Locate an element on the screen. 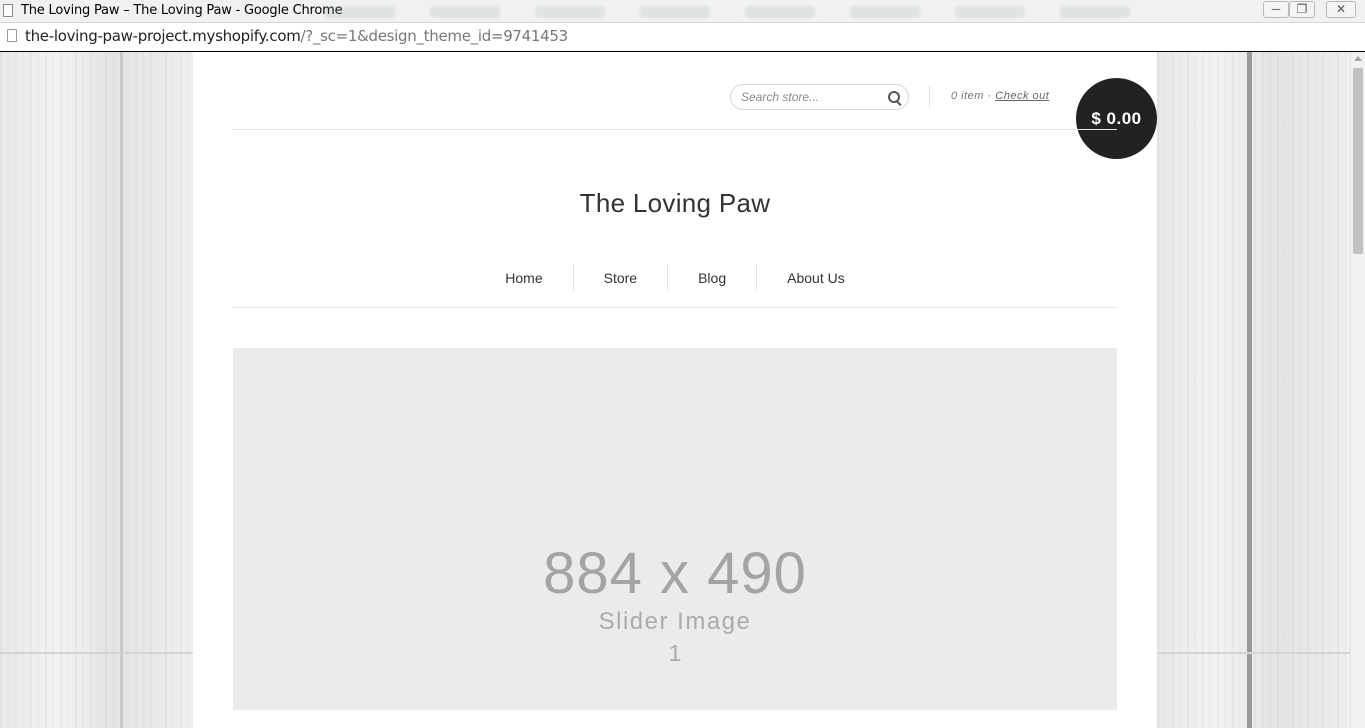 The height and width of the screenshot is (728, 1365). nav-rule is located at coordinates (675, 307).